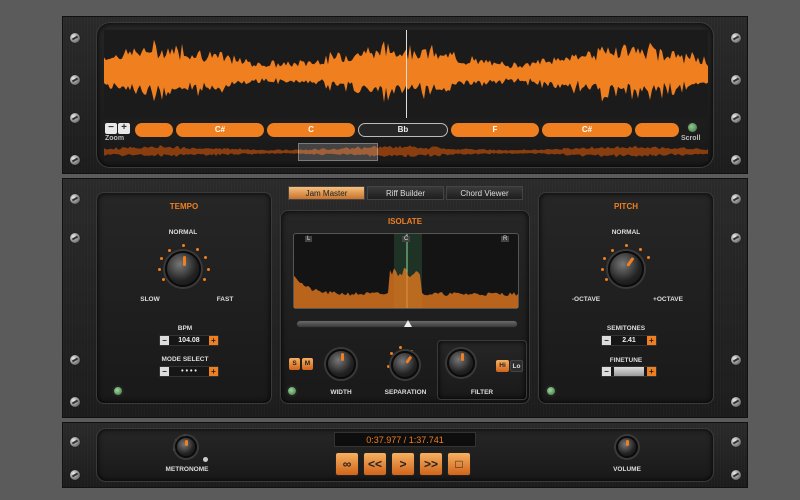  I want to click on mode-select-value: • • • •, so click(189, 371).